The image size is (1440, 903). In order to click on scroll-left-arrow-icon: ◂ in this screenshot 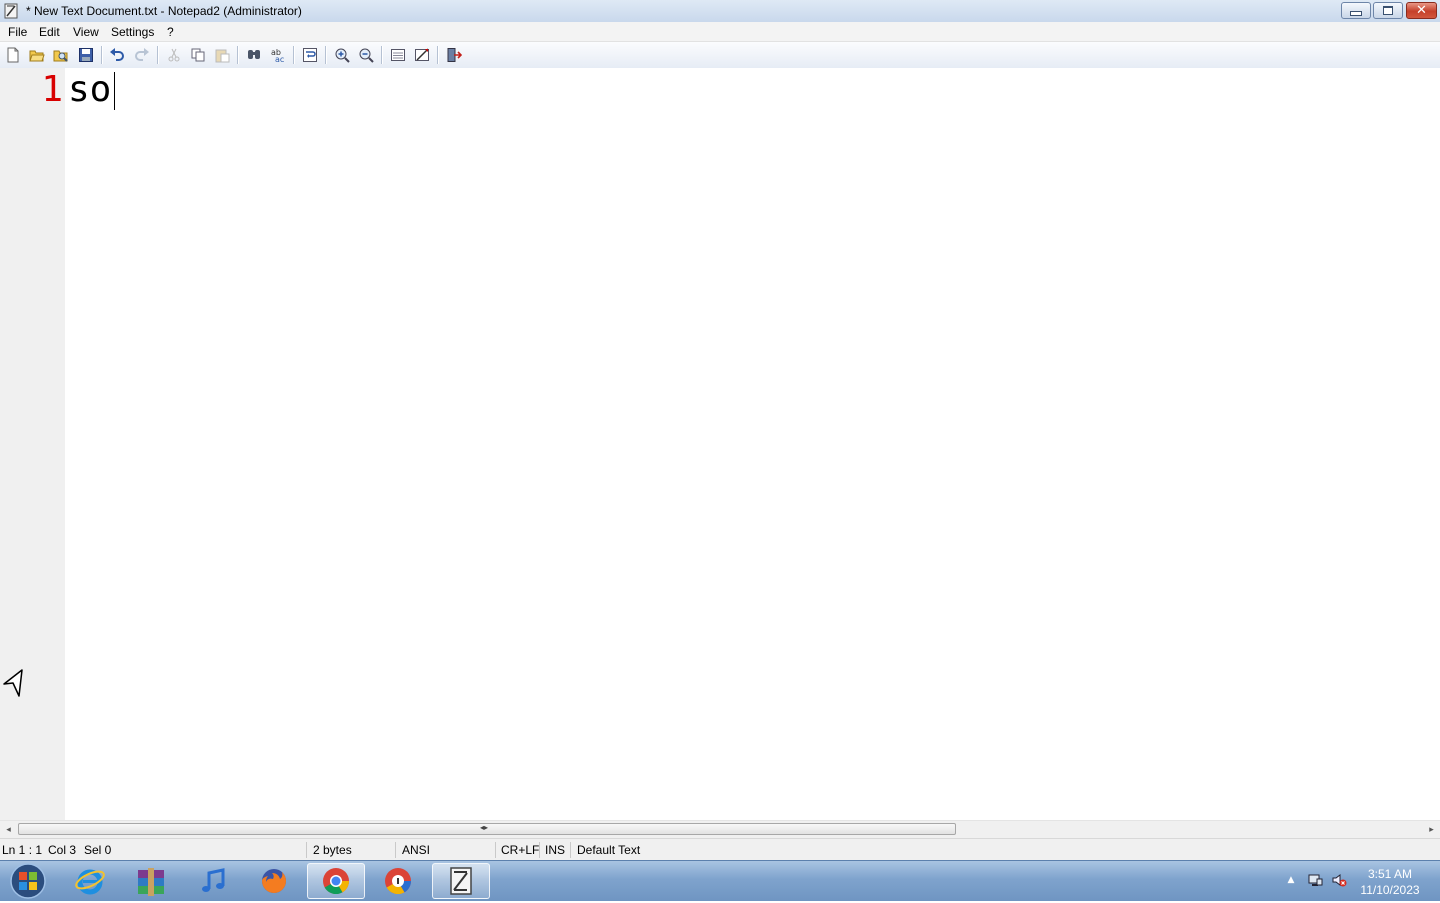, I will do `click(8, 829)`.